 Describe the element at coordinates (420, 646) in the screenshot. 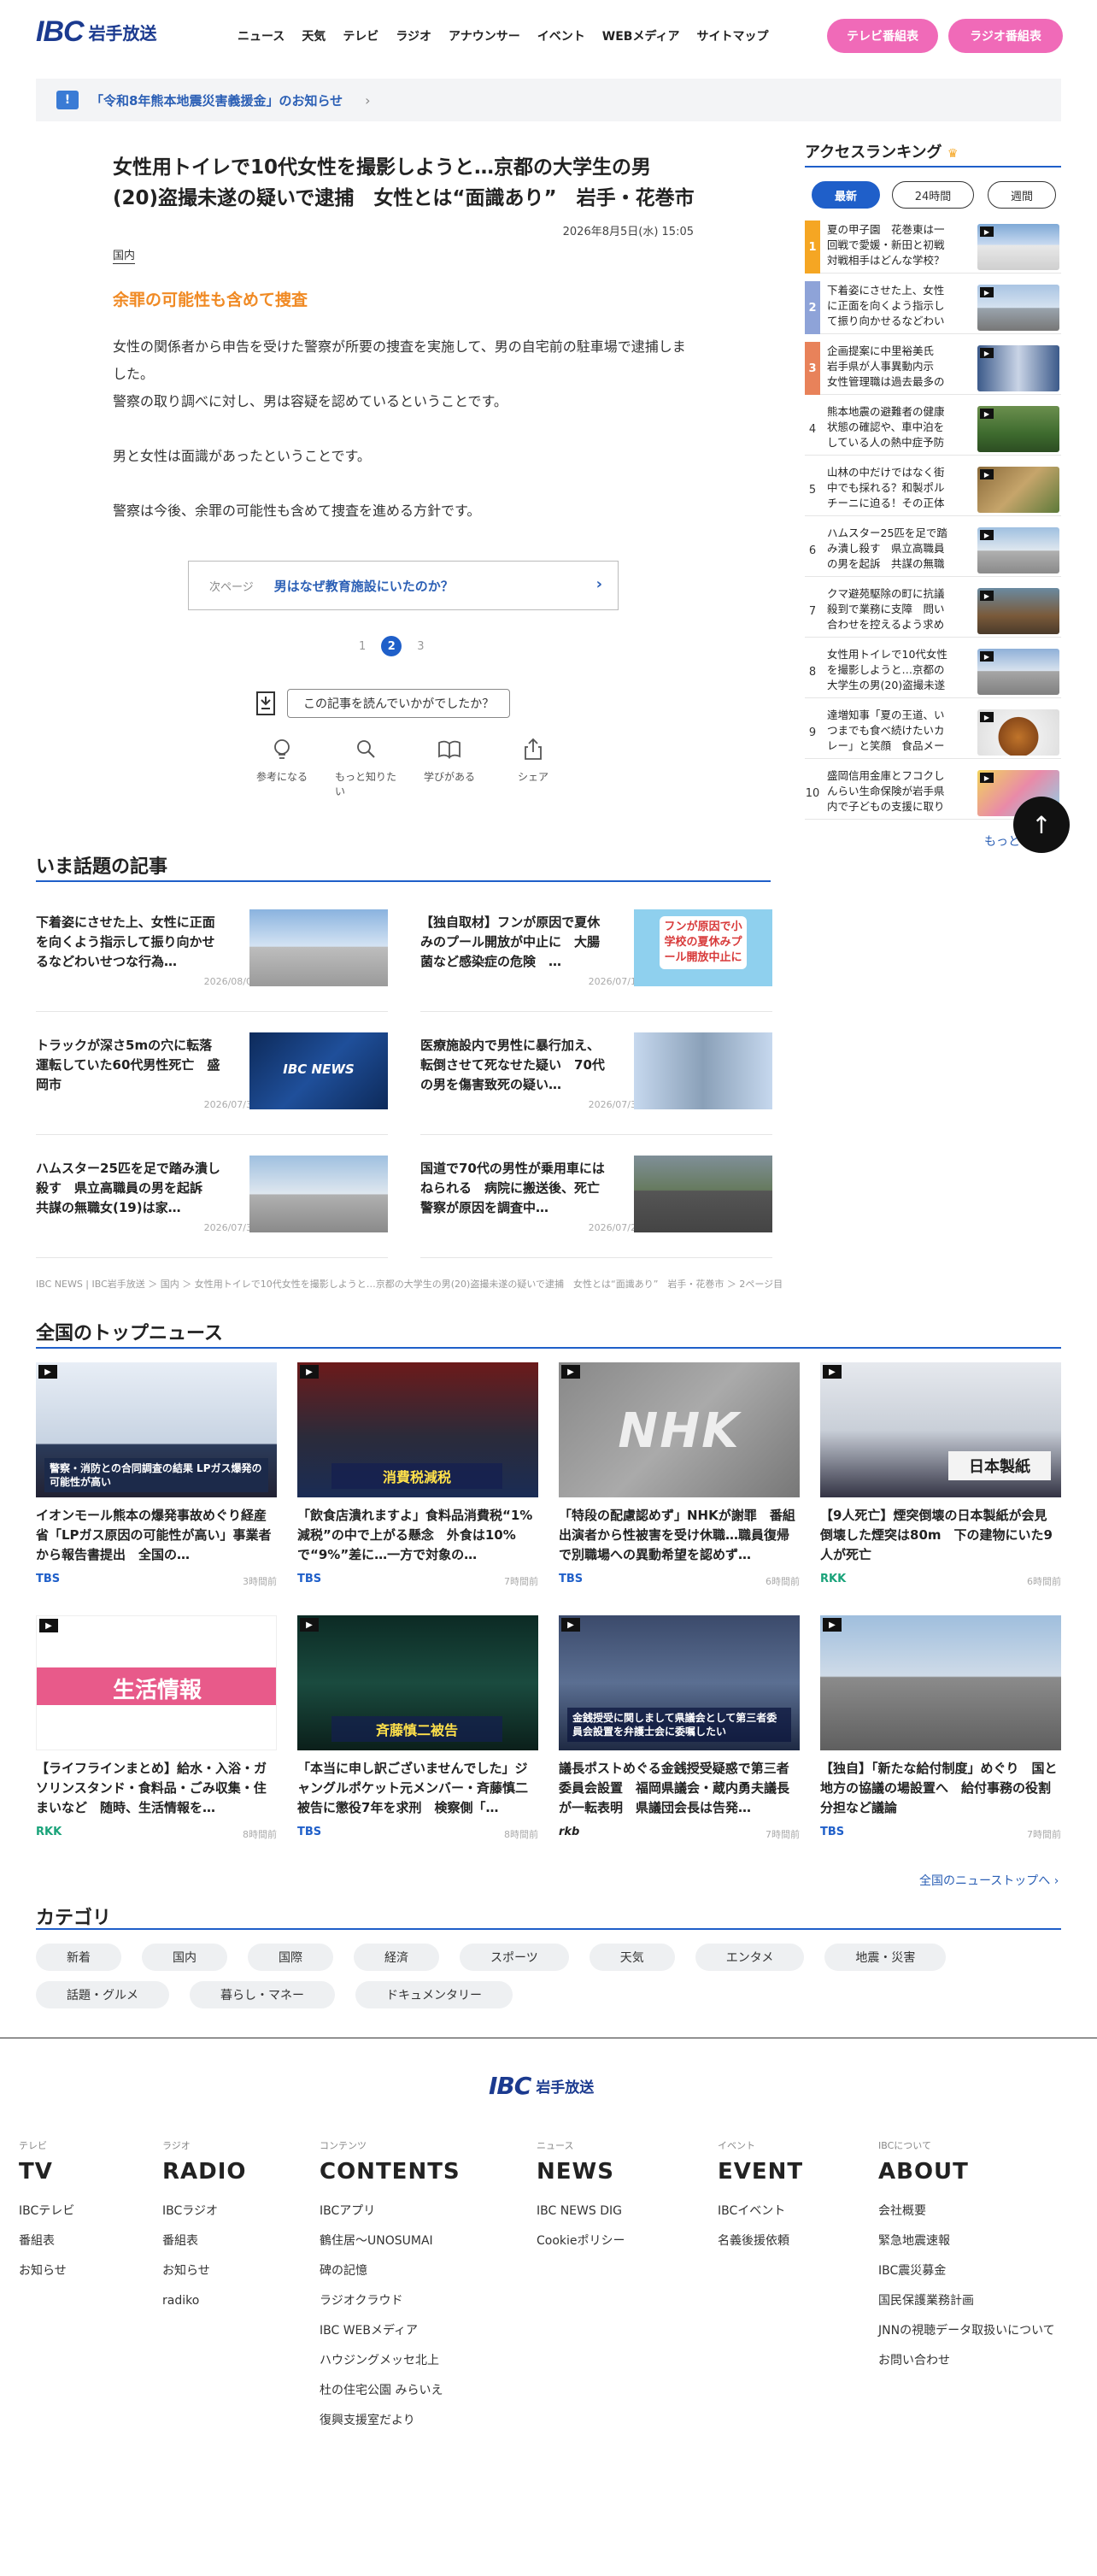

I see `page-3: 3` at that location.